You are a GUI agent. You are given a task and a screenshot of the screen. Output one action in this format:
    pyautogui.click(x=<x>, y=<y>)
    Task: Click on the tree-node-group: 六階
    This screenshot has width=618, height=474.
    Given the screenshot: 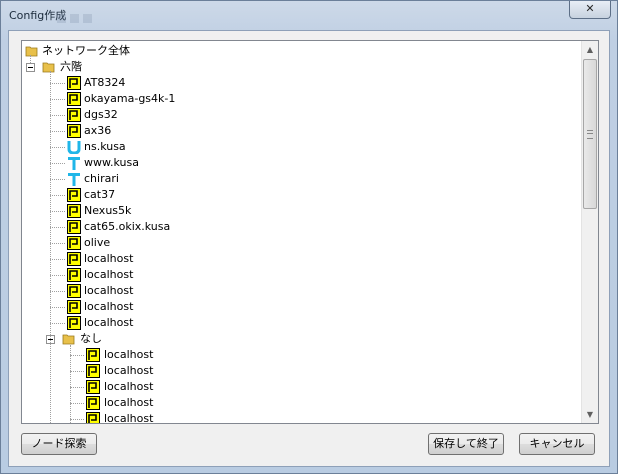 What is the action you would take?
    pyautogui.click(x=172, y=67)
    